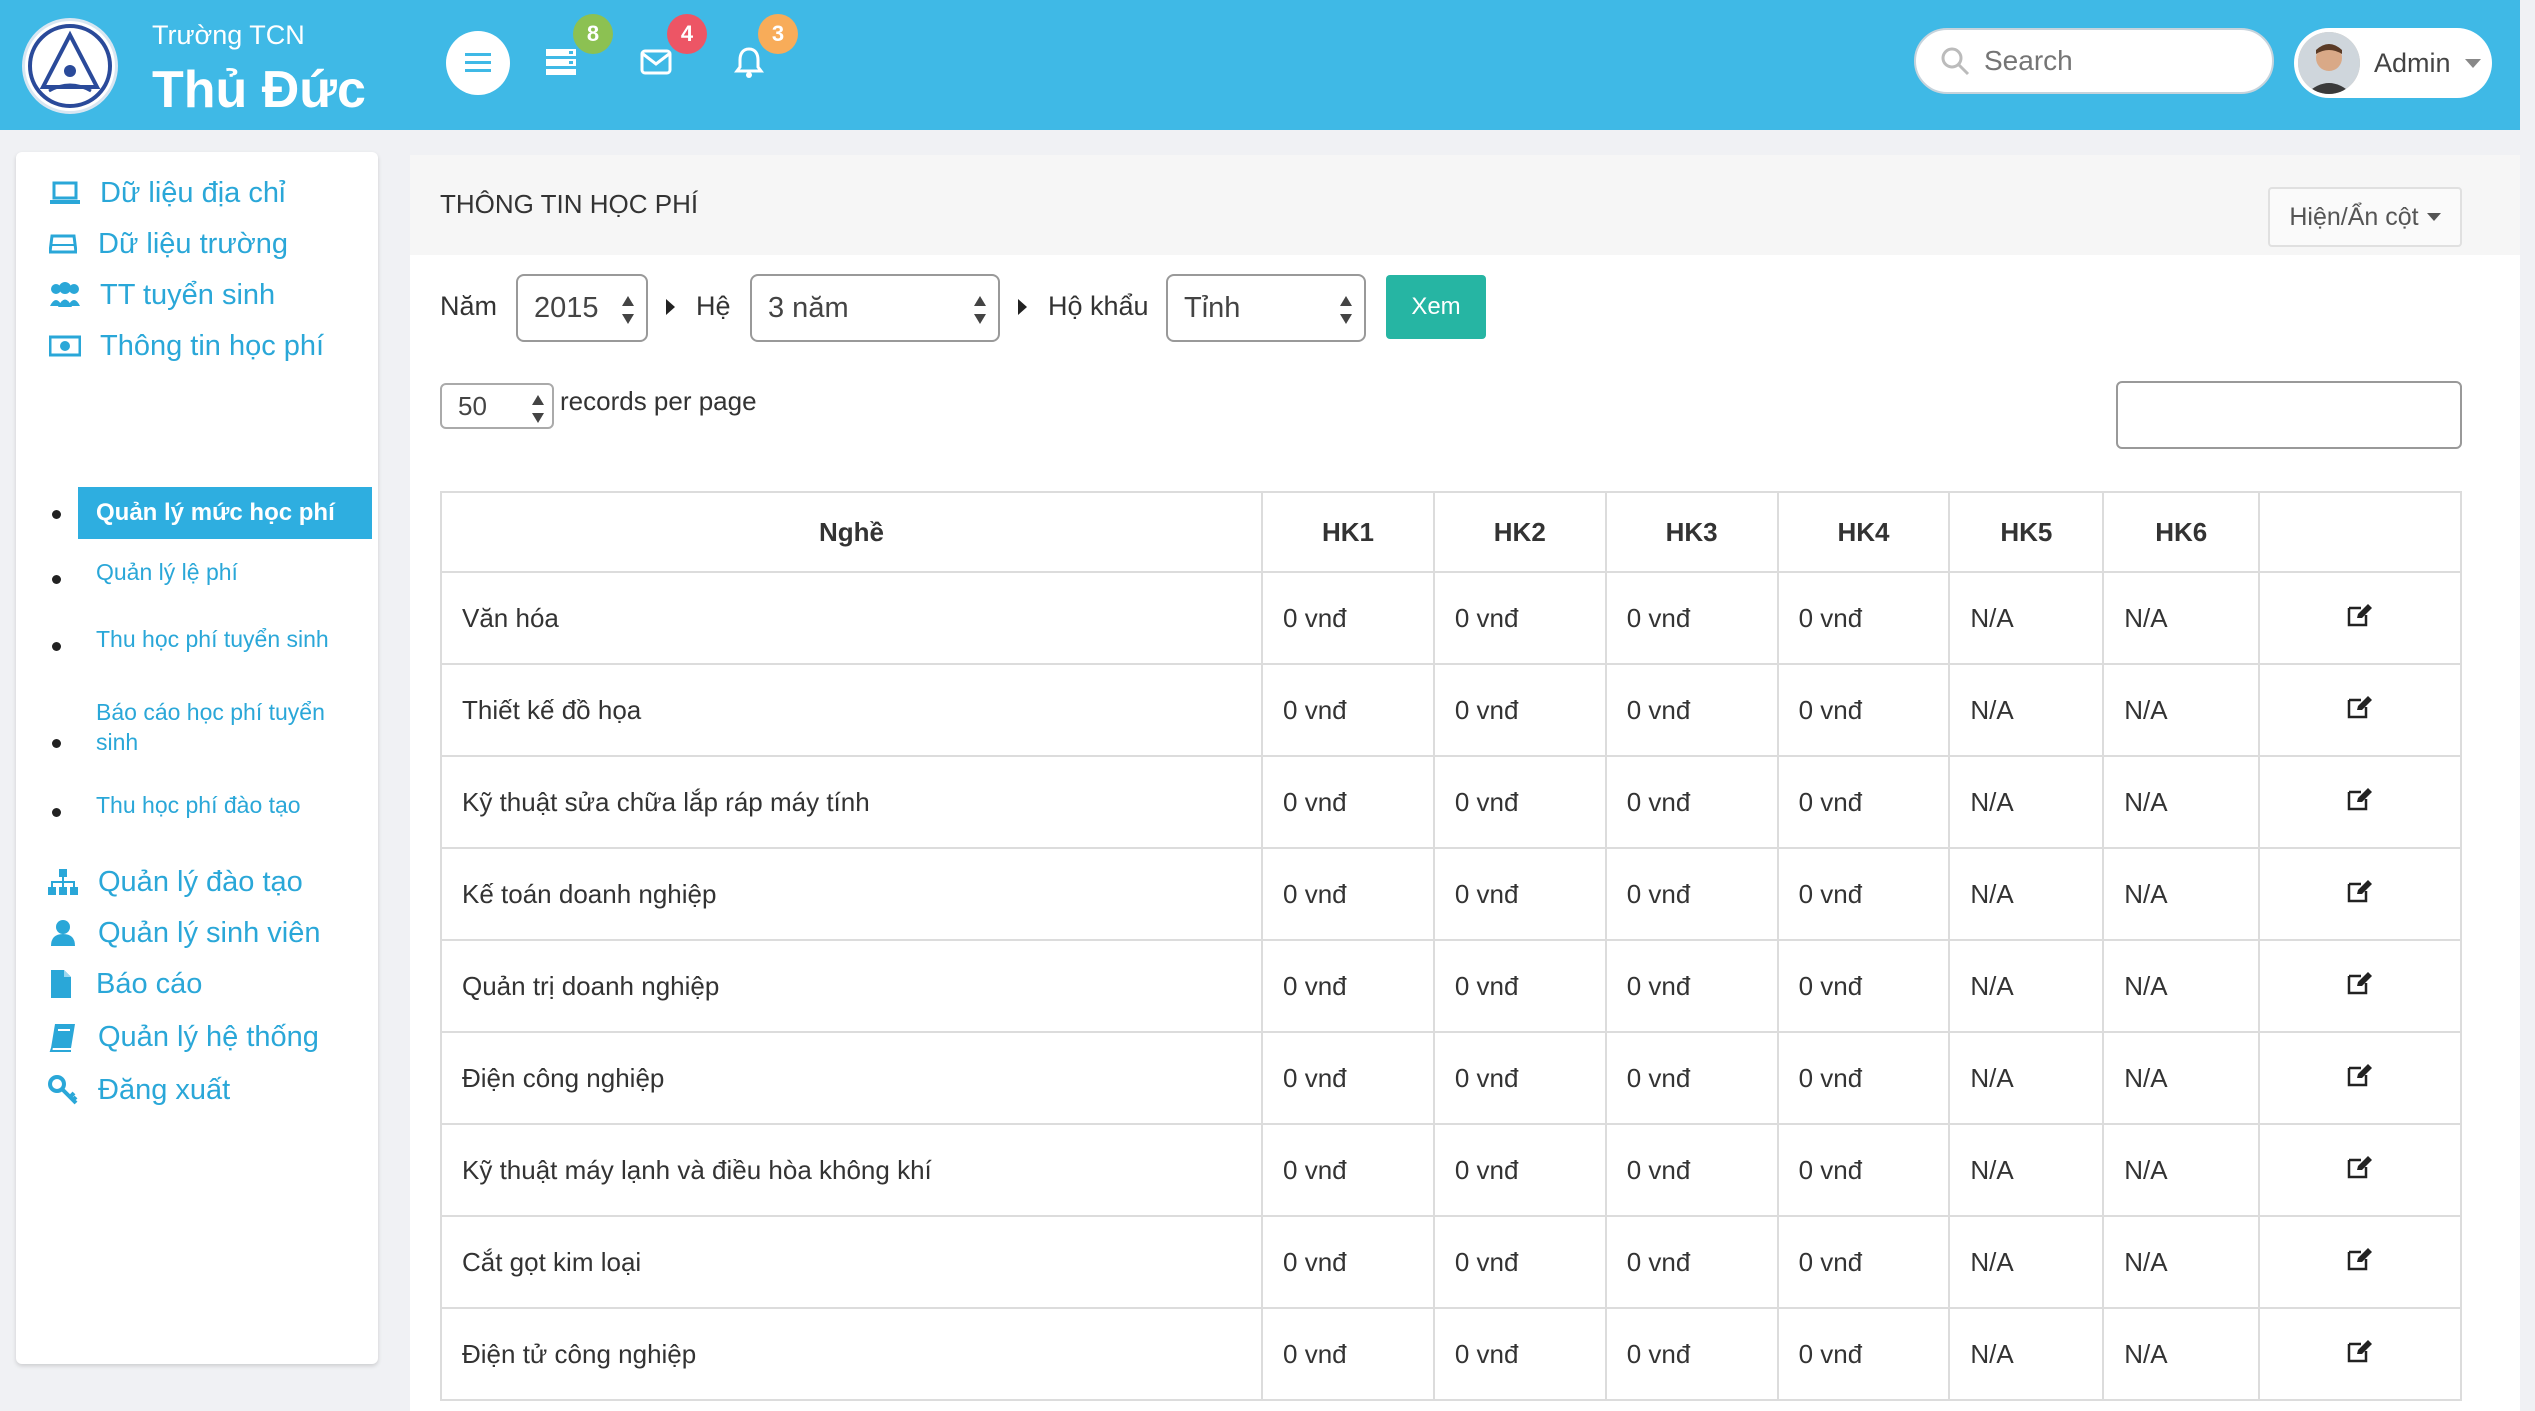 This screenshot has height=1411, width=2535. Describe the element at coordinates (851, 1078) in the screenshot. I see `cell-nghe: Điện công nghiệp` at that location.